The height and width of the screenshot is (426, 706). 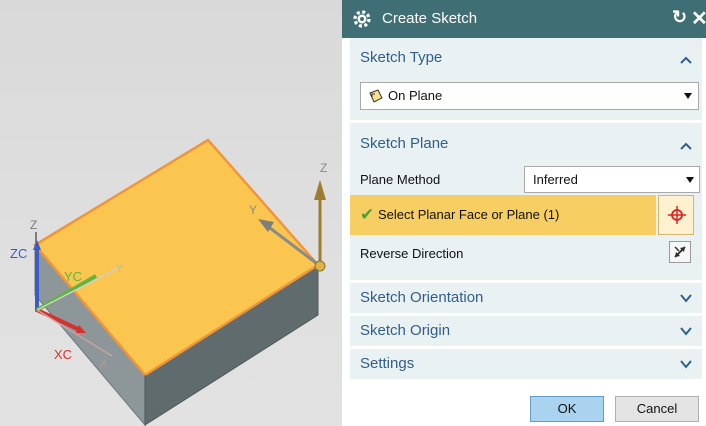 What do you see at coordinates (404, 143) in the screenshot?
I see `sketch-plane-title: Sketch Plane` at bounding box center [404, 143].